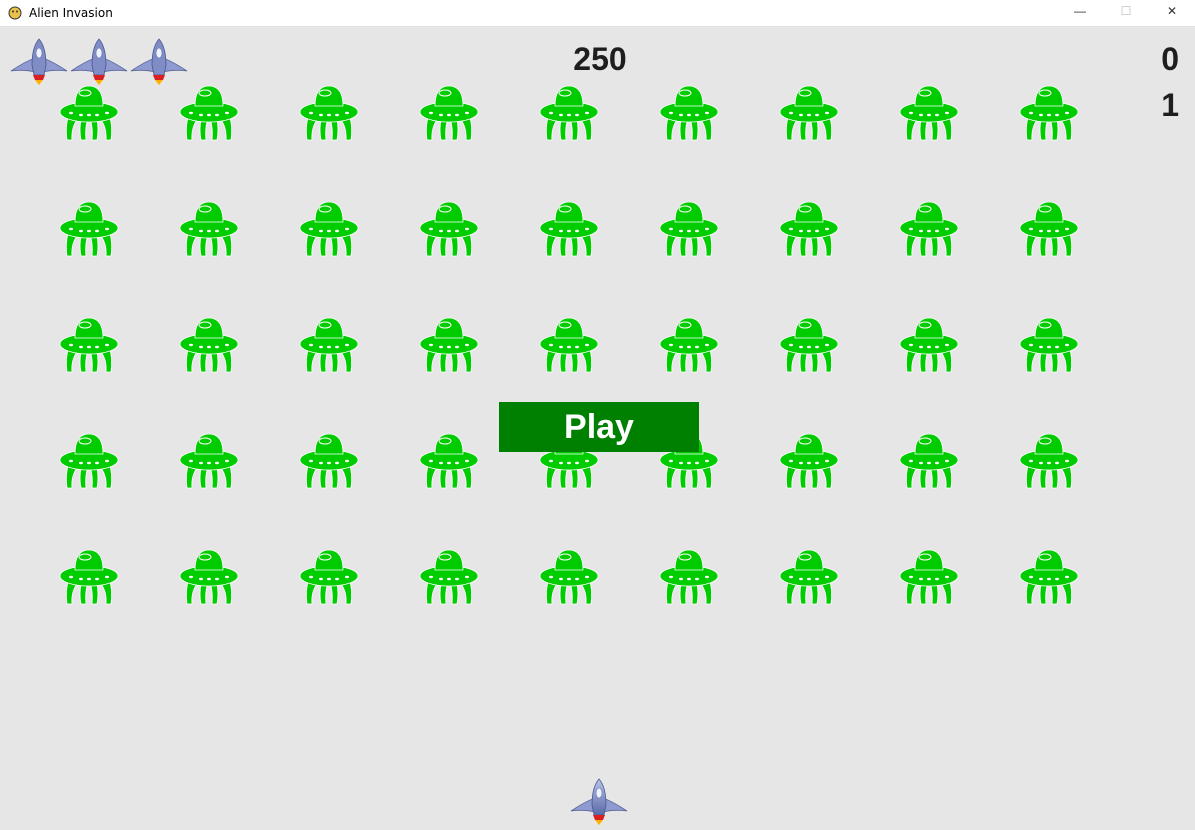  Describe the element at coordinates (597, 13) in the screenshot. I see `window-titlebar: Alien Invasion — ☐ ✕` at that location.